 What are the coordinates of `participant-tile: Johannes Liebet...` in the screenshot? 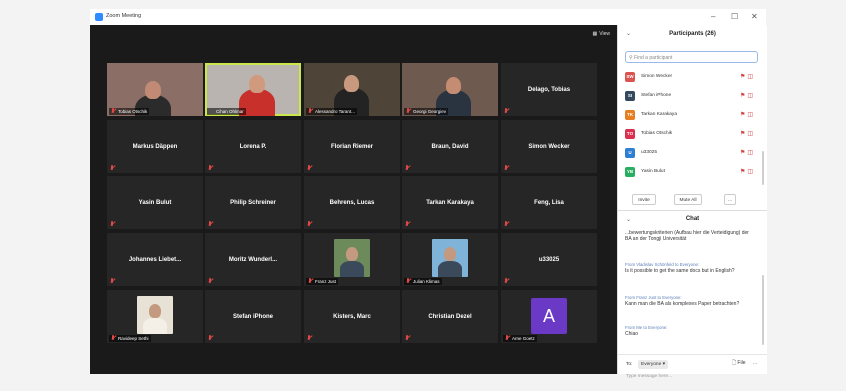 It's located at (155, 259).